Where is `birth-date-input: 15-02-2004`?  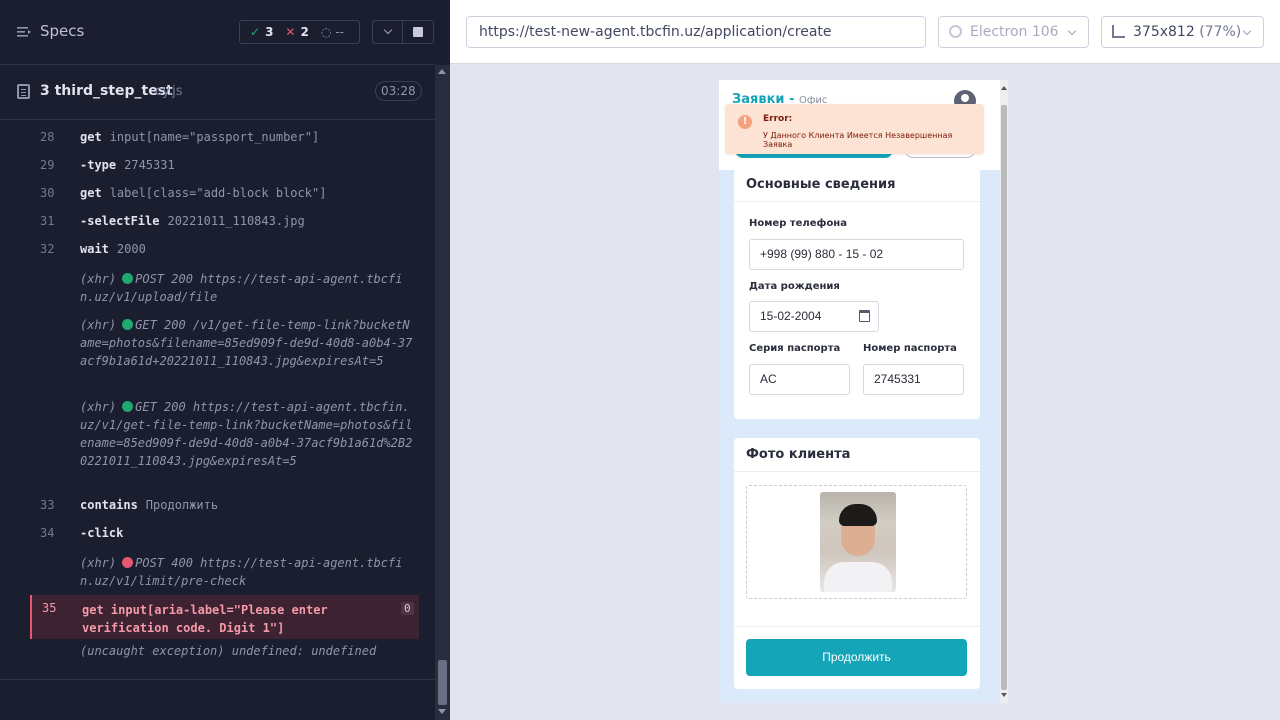
birth-date-input: 15-02-2004 is located at coordinates (814, 316).